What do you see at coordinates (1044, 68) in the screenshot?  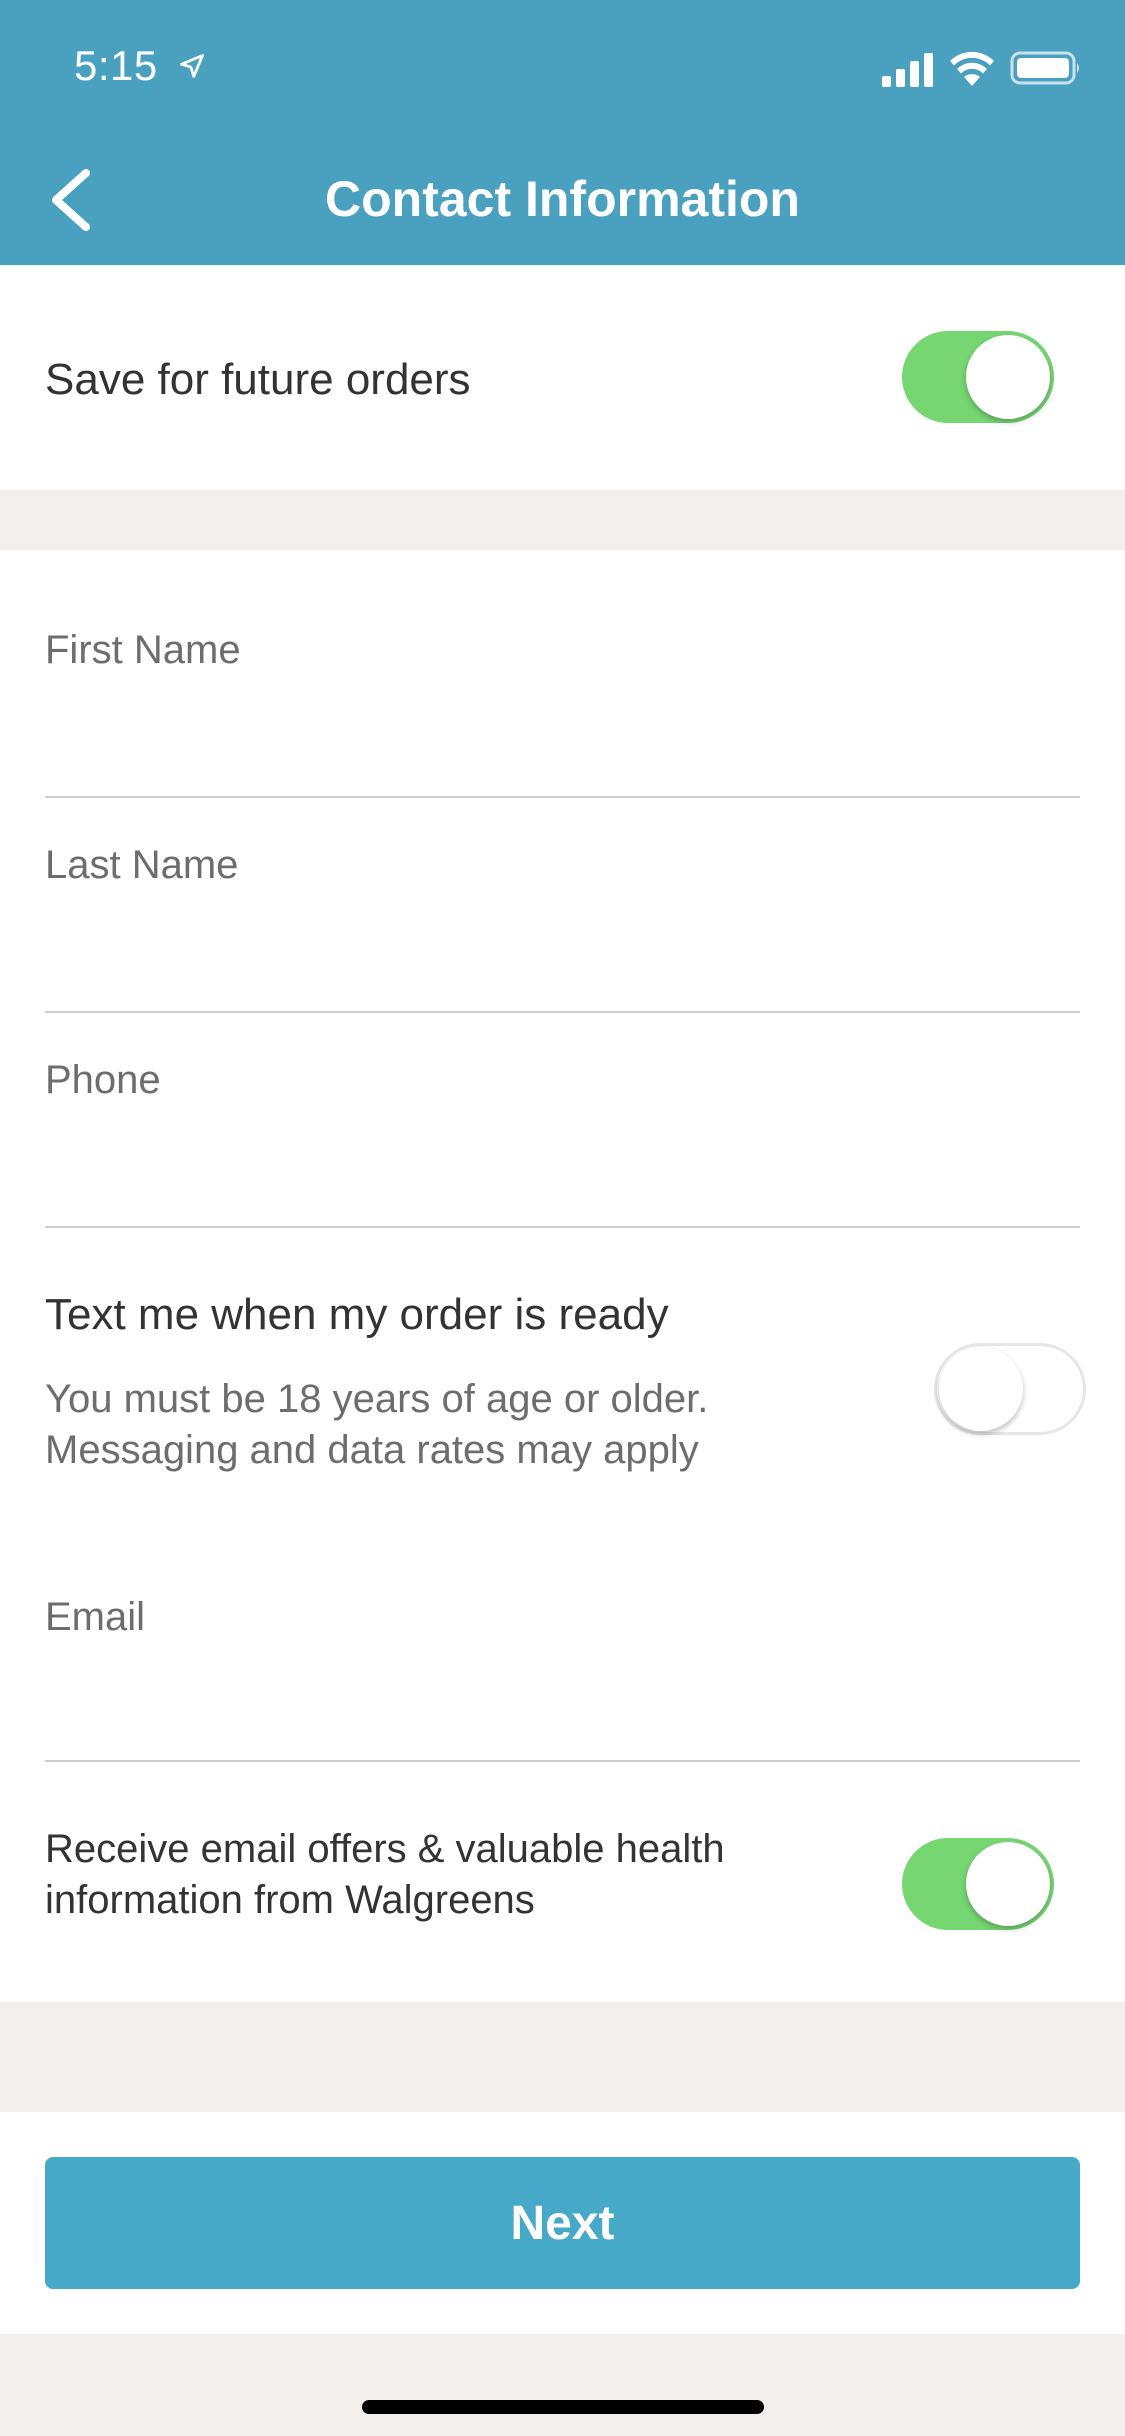 I see `battery-icon` at bounding box center [1044, 68].